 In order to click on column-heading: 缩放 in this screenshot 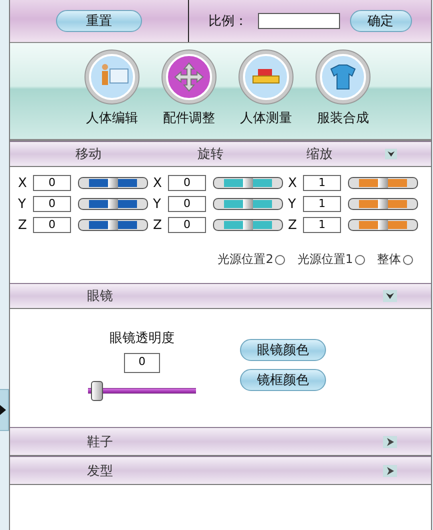, I will do `click(319, 154)`.